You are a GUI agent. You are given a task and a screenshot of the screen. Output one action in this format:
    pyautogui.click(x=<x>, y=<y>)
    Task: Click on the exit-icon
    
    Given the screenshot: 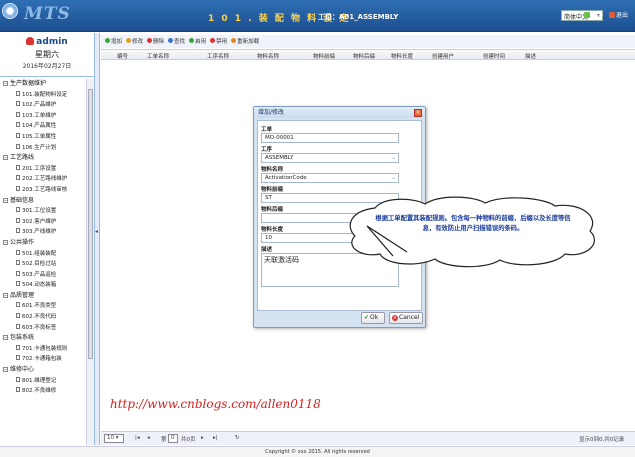 What is the action you would take?
    pyautogui.click(x=612, y=15)
    